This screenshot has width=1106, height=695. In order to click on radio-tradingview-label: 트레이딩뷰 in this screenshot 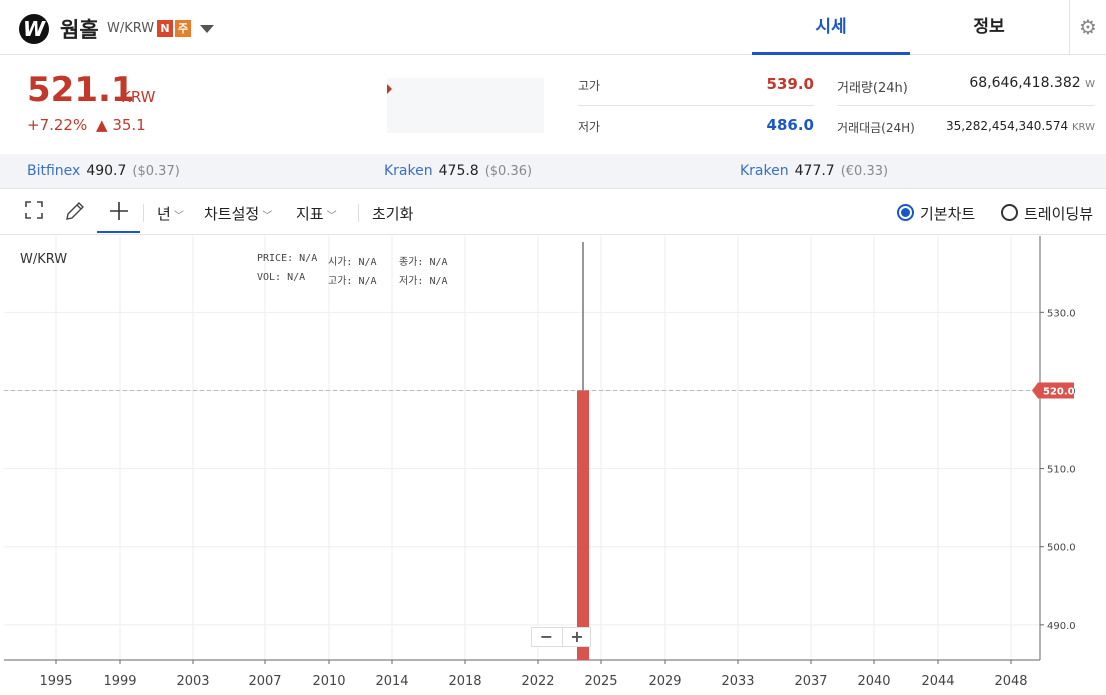, I will do `click(1058, 213)`.